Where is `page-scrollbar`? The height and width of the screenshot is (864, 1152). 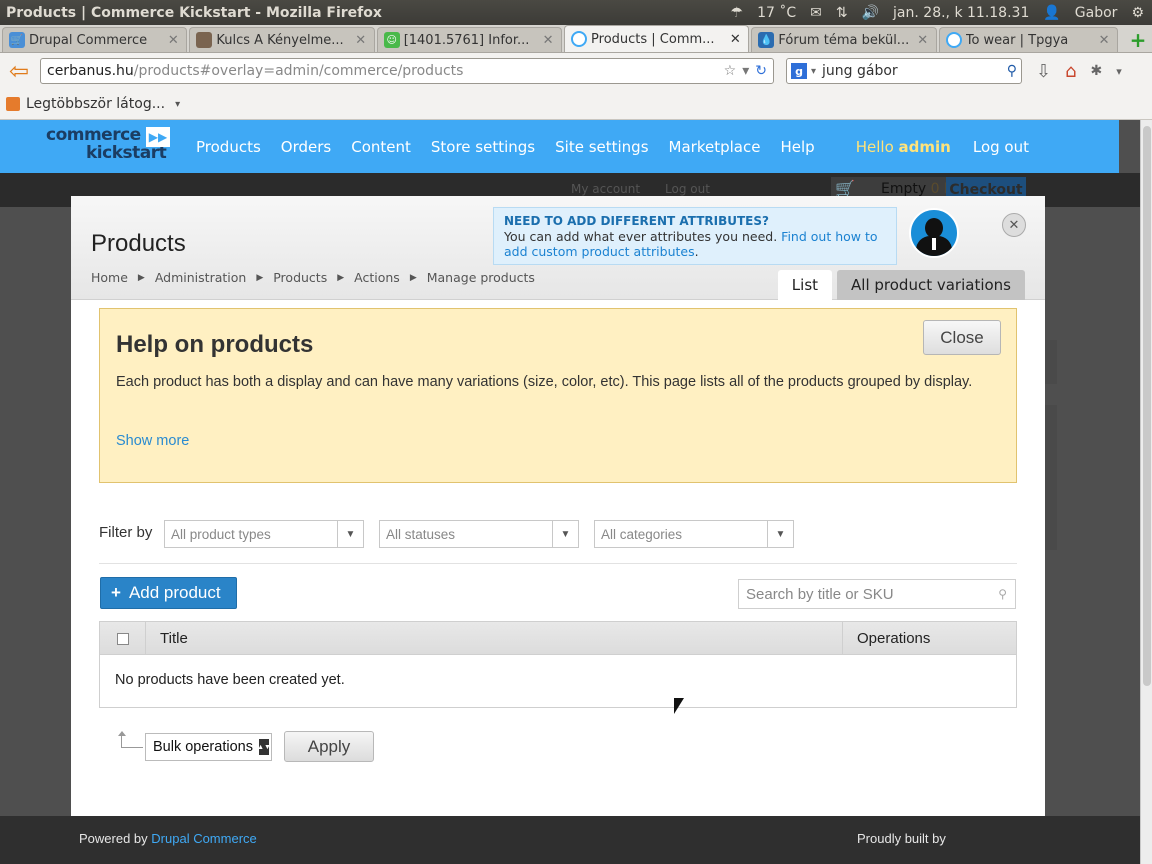 page-scrollbar is located at coordinates (1146, 492).